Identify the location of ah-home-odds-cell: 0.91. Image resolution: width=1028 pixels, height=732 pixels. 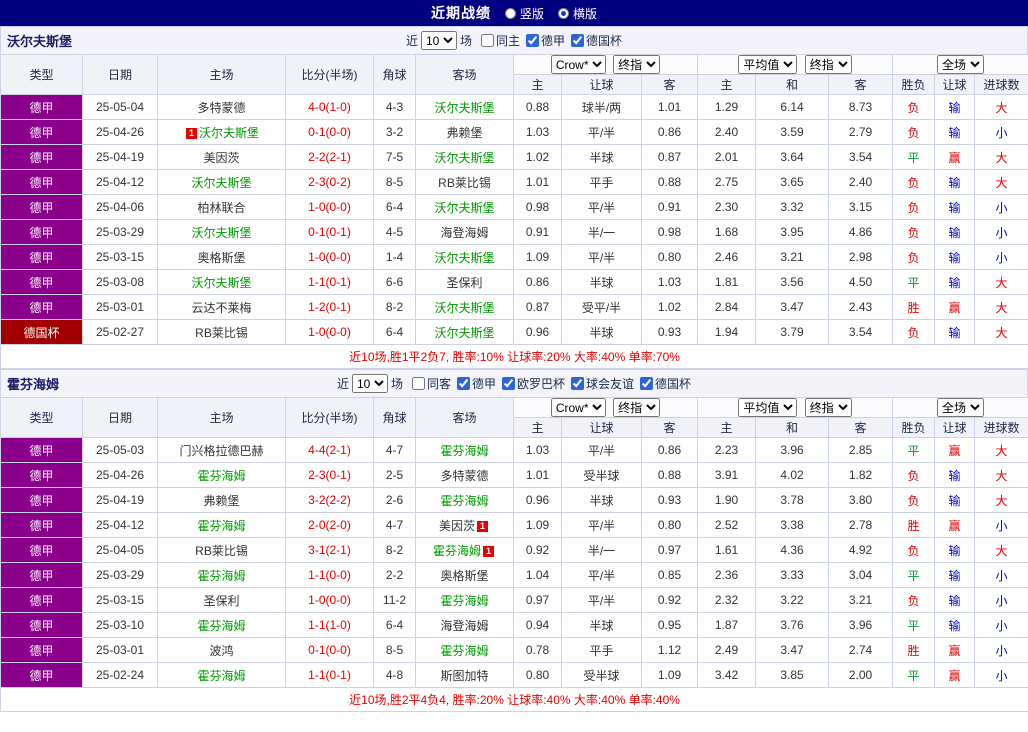
(537, 232).